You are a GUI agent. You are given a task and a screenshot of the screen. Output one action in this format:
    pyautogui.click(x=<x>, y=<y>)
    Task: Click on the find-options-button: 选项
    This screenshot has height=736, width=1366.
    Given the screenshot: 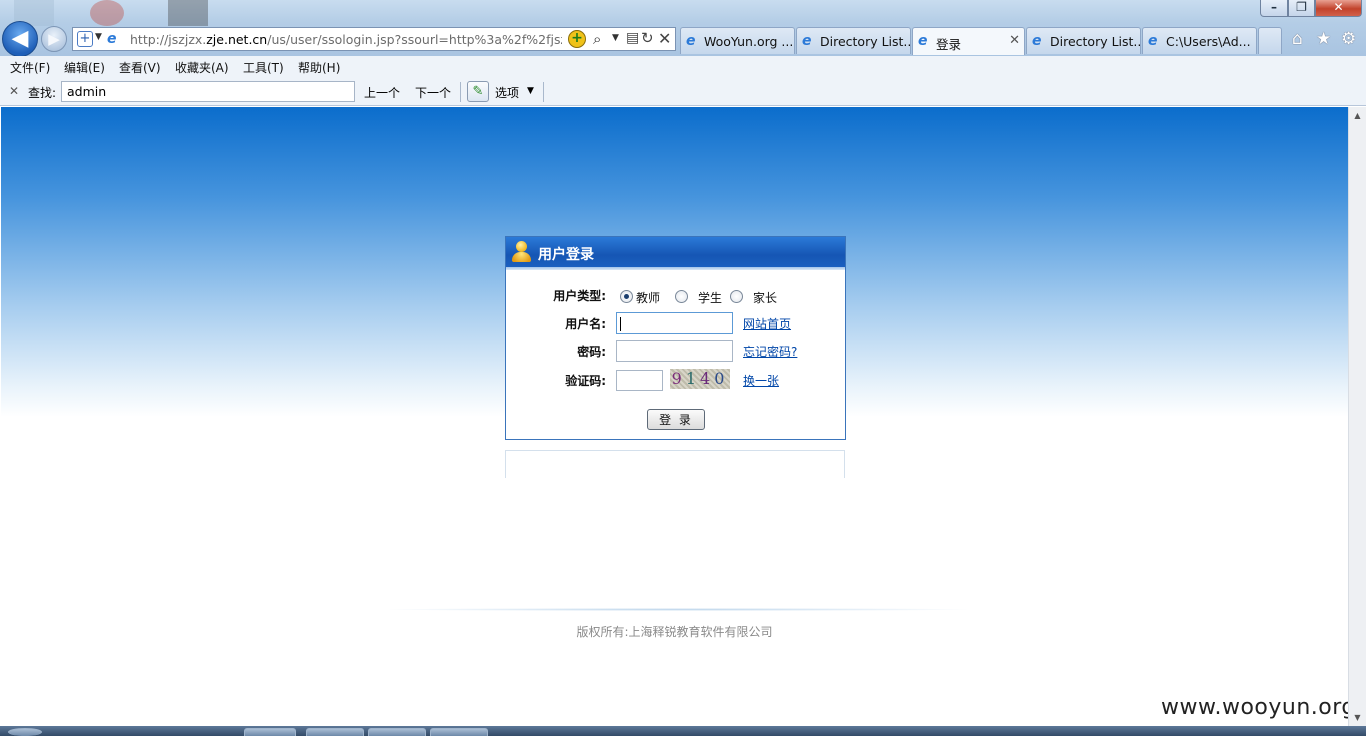 What is the action you would take?
    pyautogui.click(x=507, y=92)
    